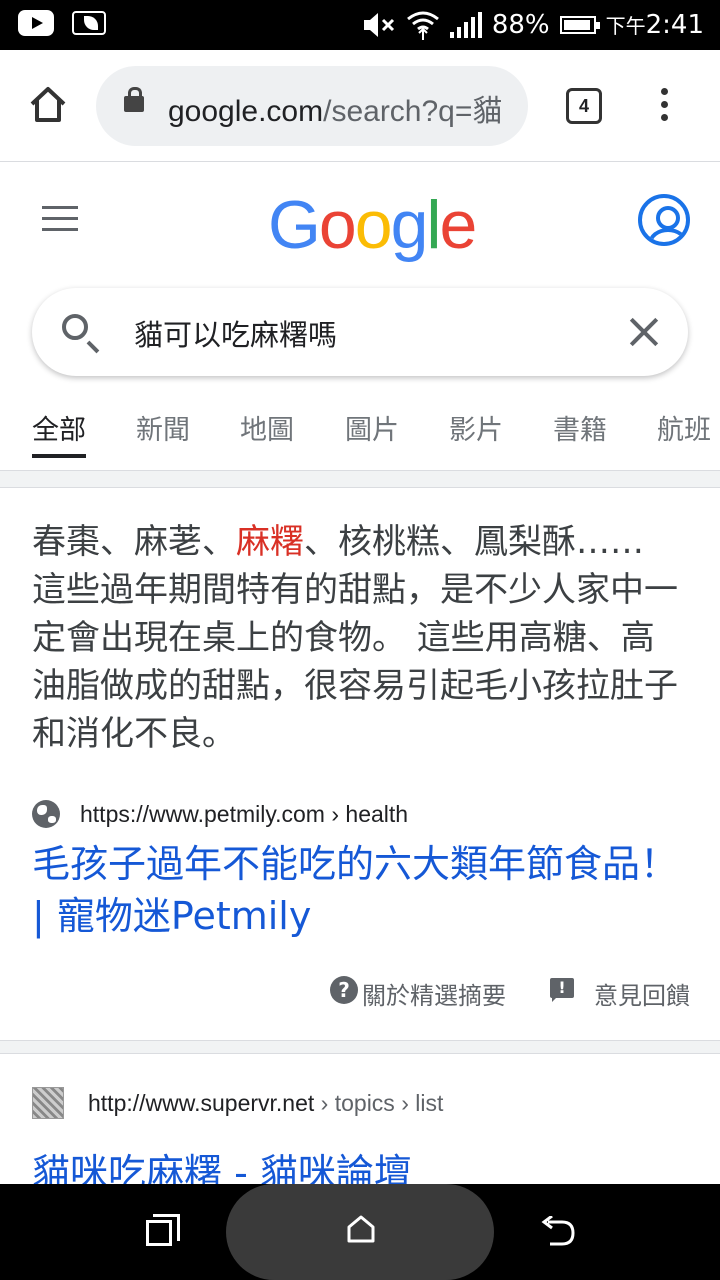  I want to click on logo-letter: G, so click(294, 225).